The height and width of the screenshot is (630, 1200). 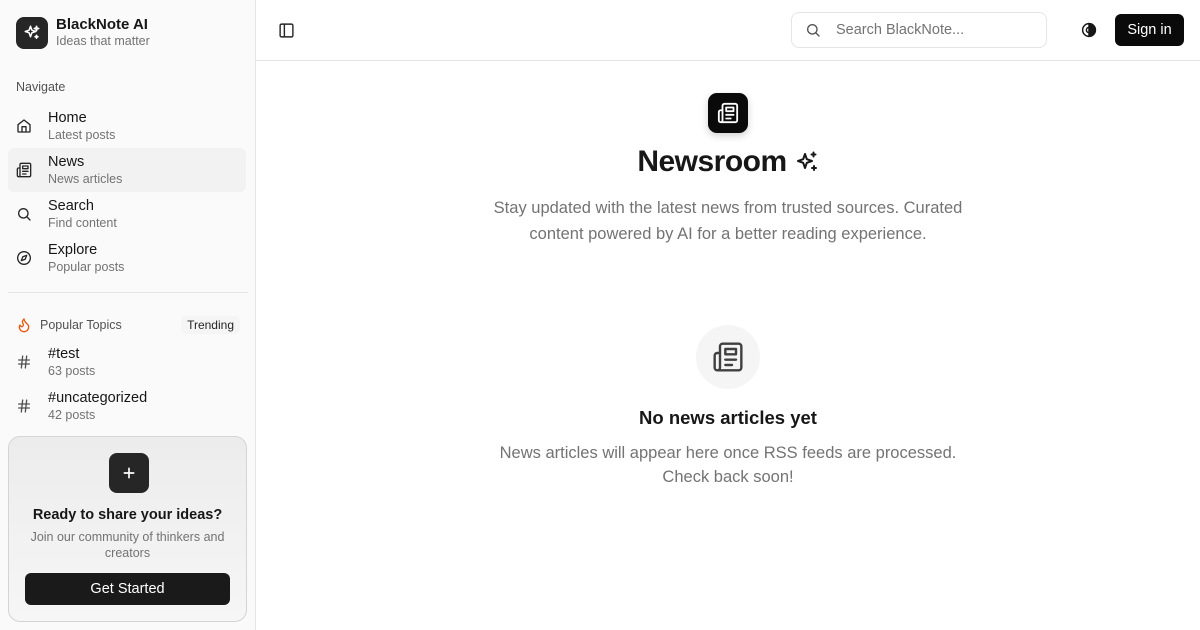 I want to click on brand-name: BlackNote AI, so click(x=102, y=24).